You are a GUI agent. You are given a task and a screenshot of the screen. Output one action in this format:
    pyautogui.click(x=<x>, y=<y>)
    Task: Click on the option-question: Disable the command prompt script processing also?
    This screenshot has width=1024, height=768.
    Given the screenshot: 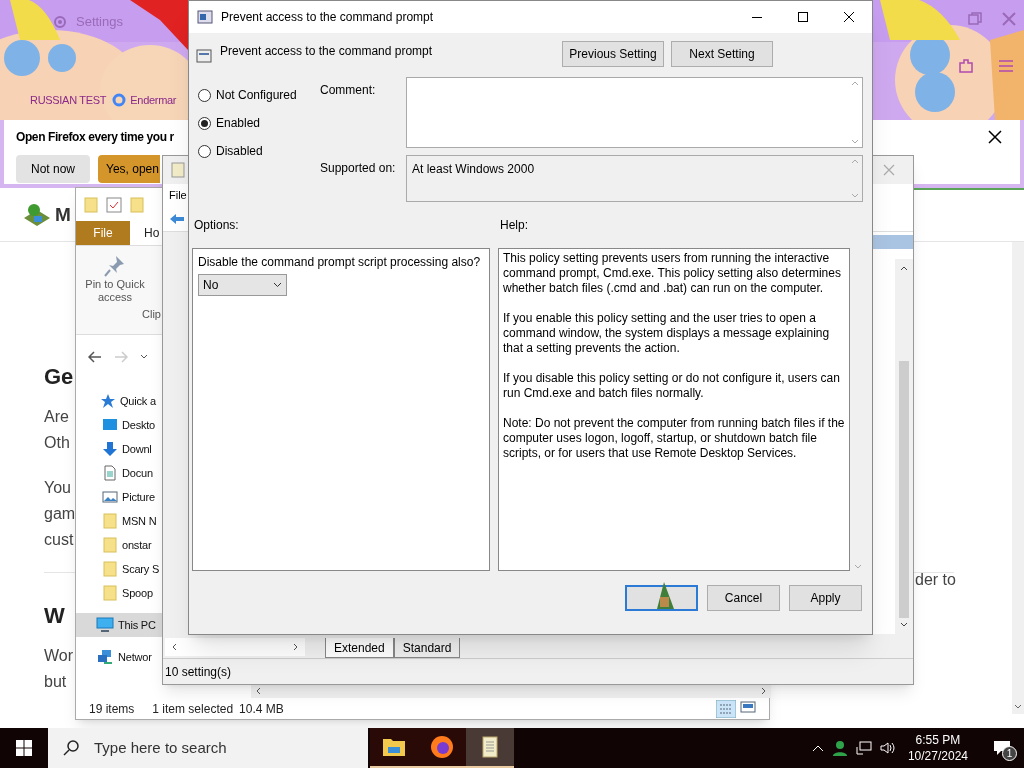 What is the action you would take?
    pyautogui.click(x=340, y=262)
    